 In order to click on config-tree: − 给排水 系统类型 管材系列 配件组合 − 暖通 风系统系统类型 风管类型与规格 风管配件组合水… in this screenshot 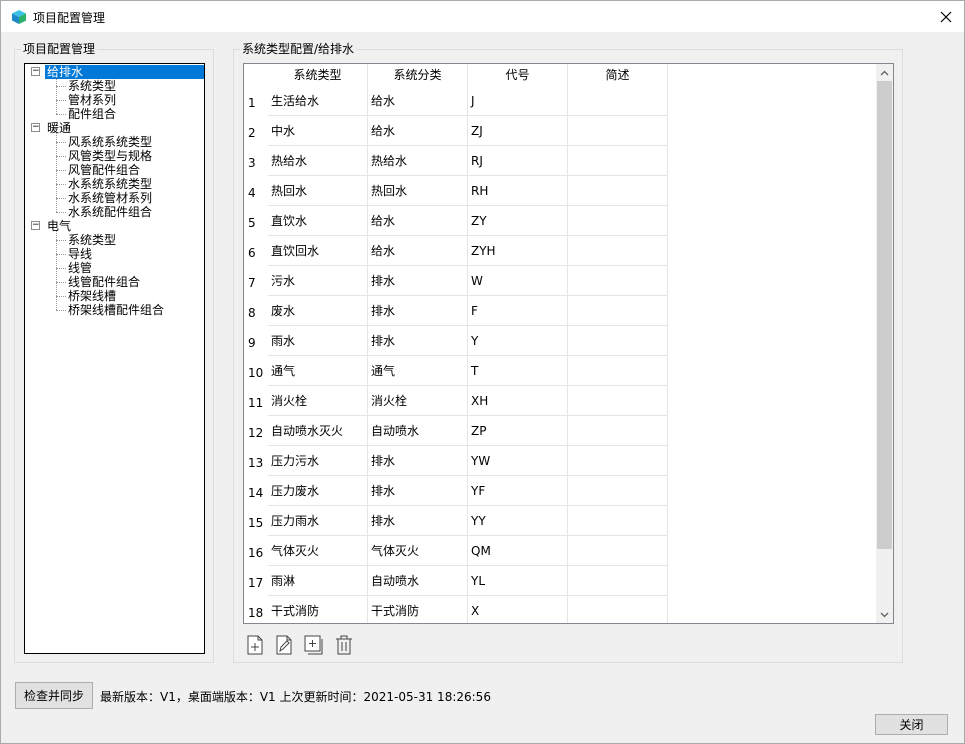, I will do `click(114, 358)`.